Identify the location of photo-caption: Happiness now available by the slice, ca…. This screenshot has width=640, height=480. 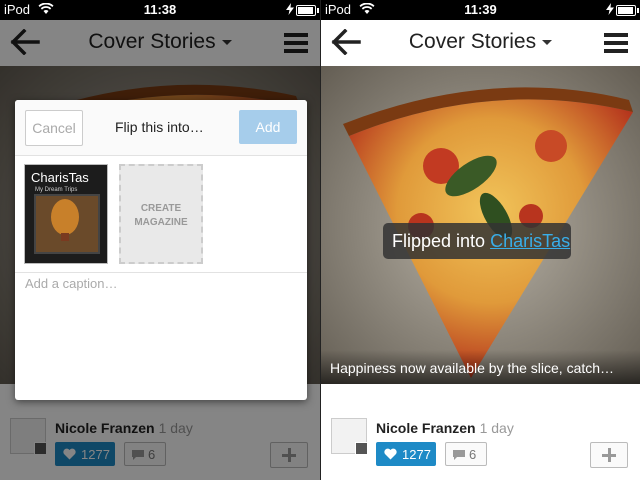
(472, 368).